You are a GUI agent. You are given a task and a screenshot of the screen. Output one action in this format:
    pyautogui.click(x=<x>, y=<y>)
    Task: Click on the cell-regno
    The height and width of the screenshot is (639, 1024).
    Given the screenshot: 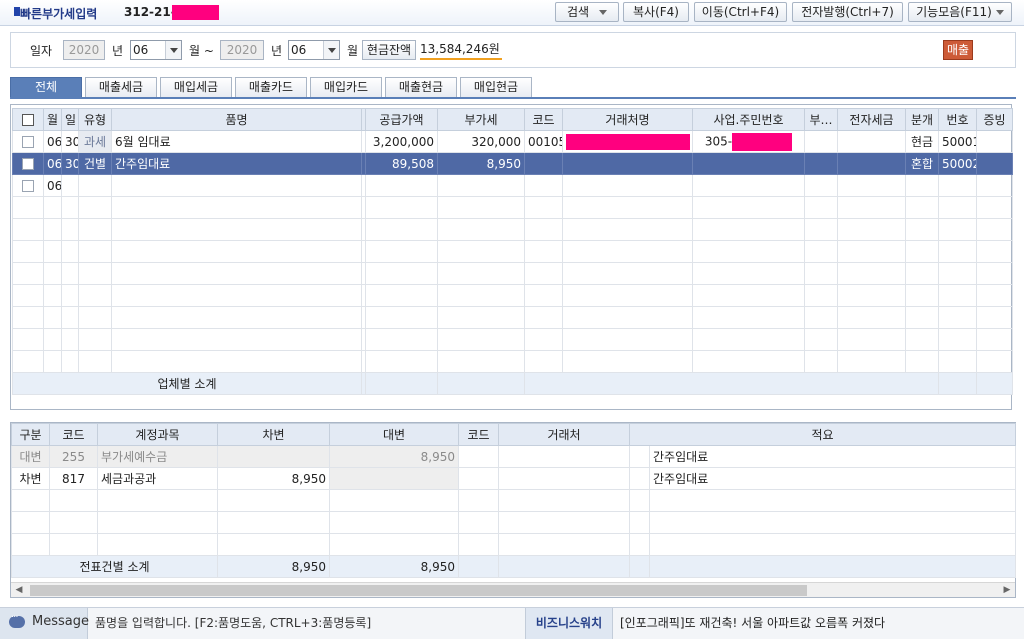 What is the action you would take?
    pyautogui.click(x=748, y=185)
    